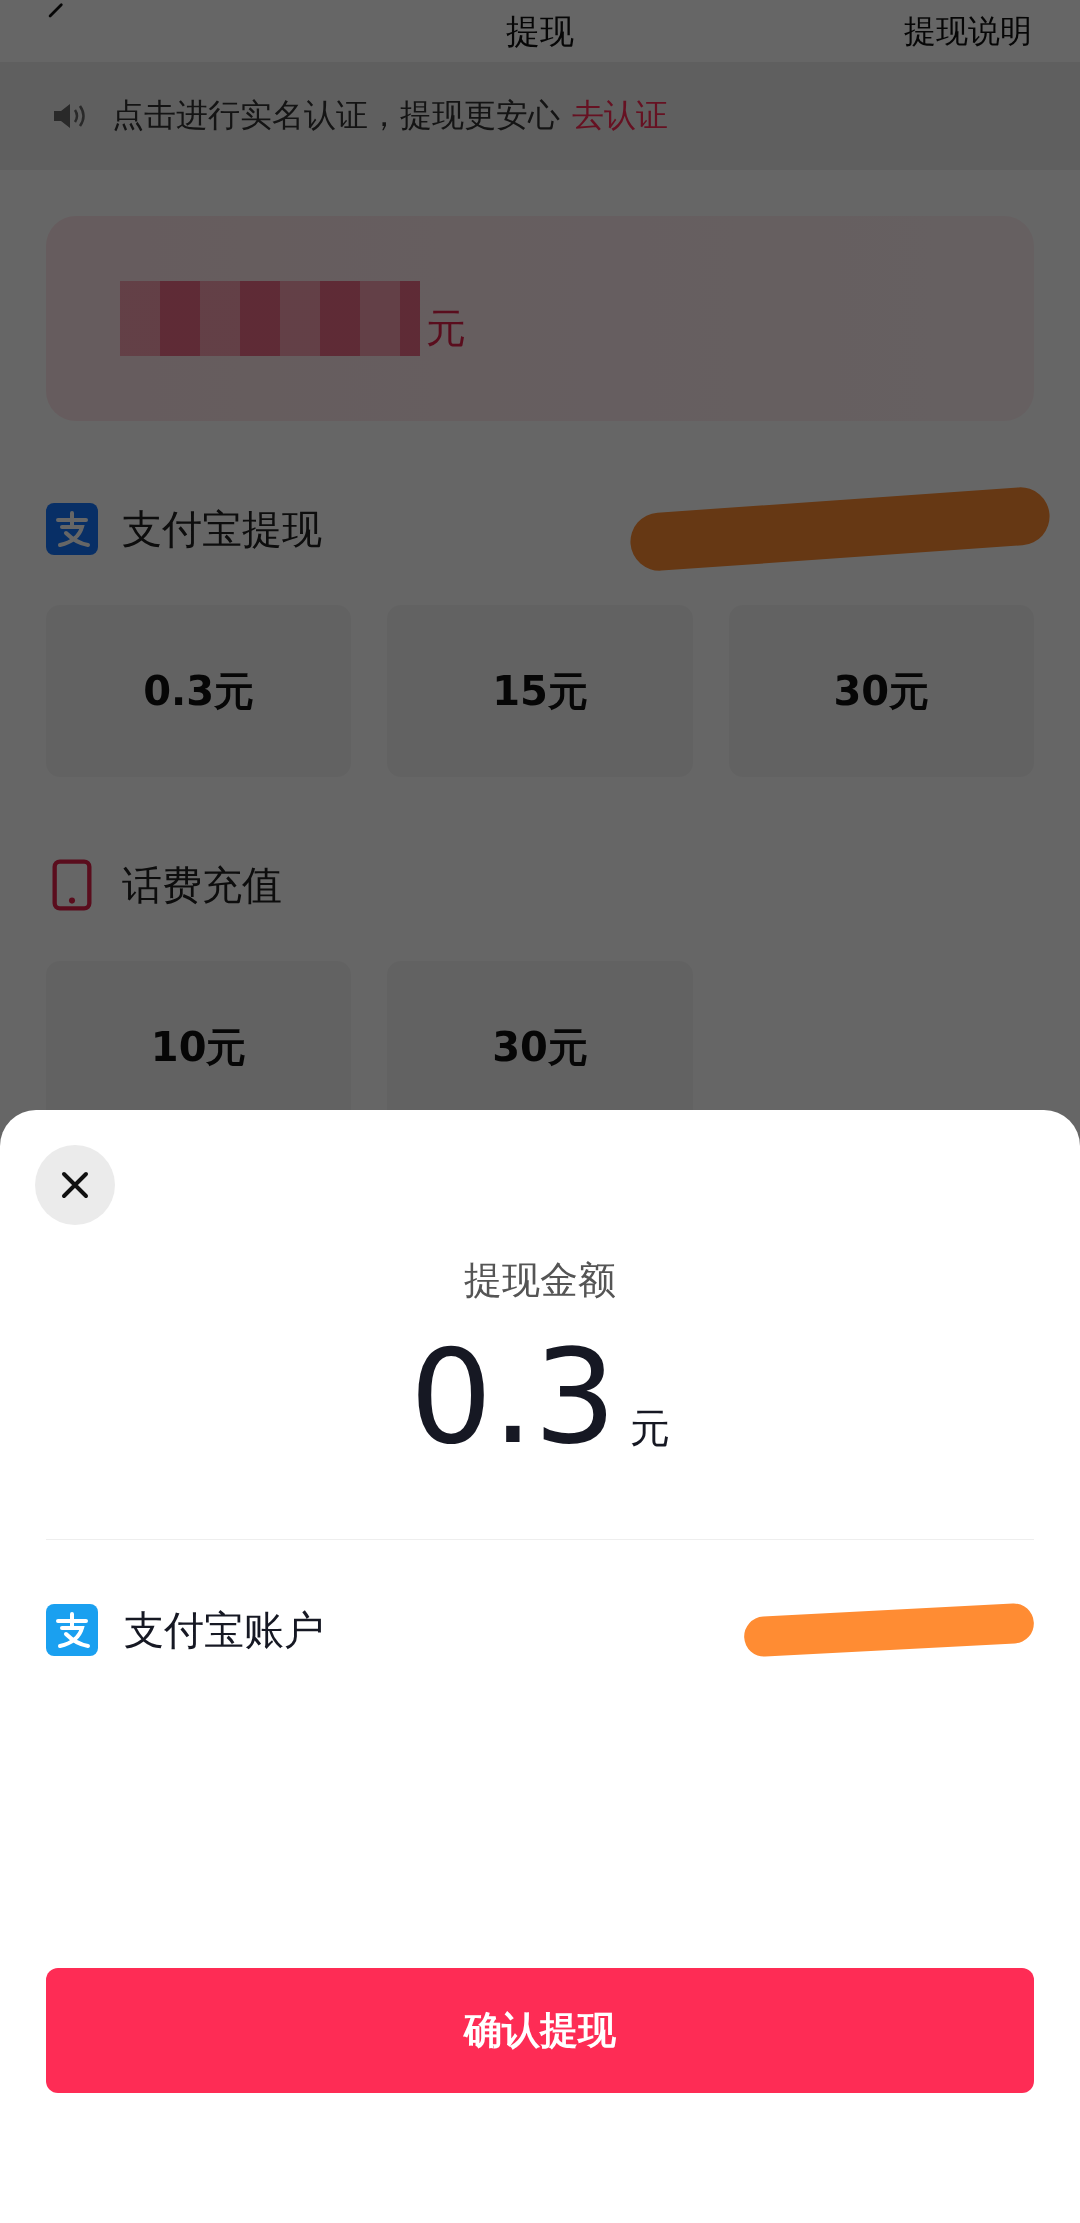 Image resolution: width=1080 pixels, height=2223 pixels. What do you see at coordinates (446, 328) in the screenshot?
I see `balance-unit: 元` at bounding box center [446, 328].